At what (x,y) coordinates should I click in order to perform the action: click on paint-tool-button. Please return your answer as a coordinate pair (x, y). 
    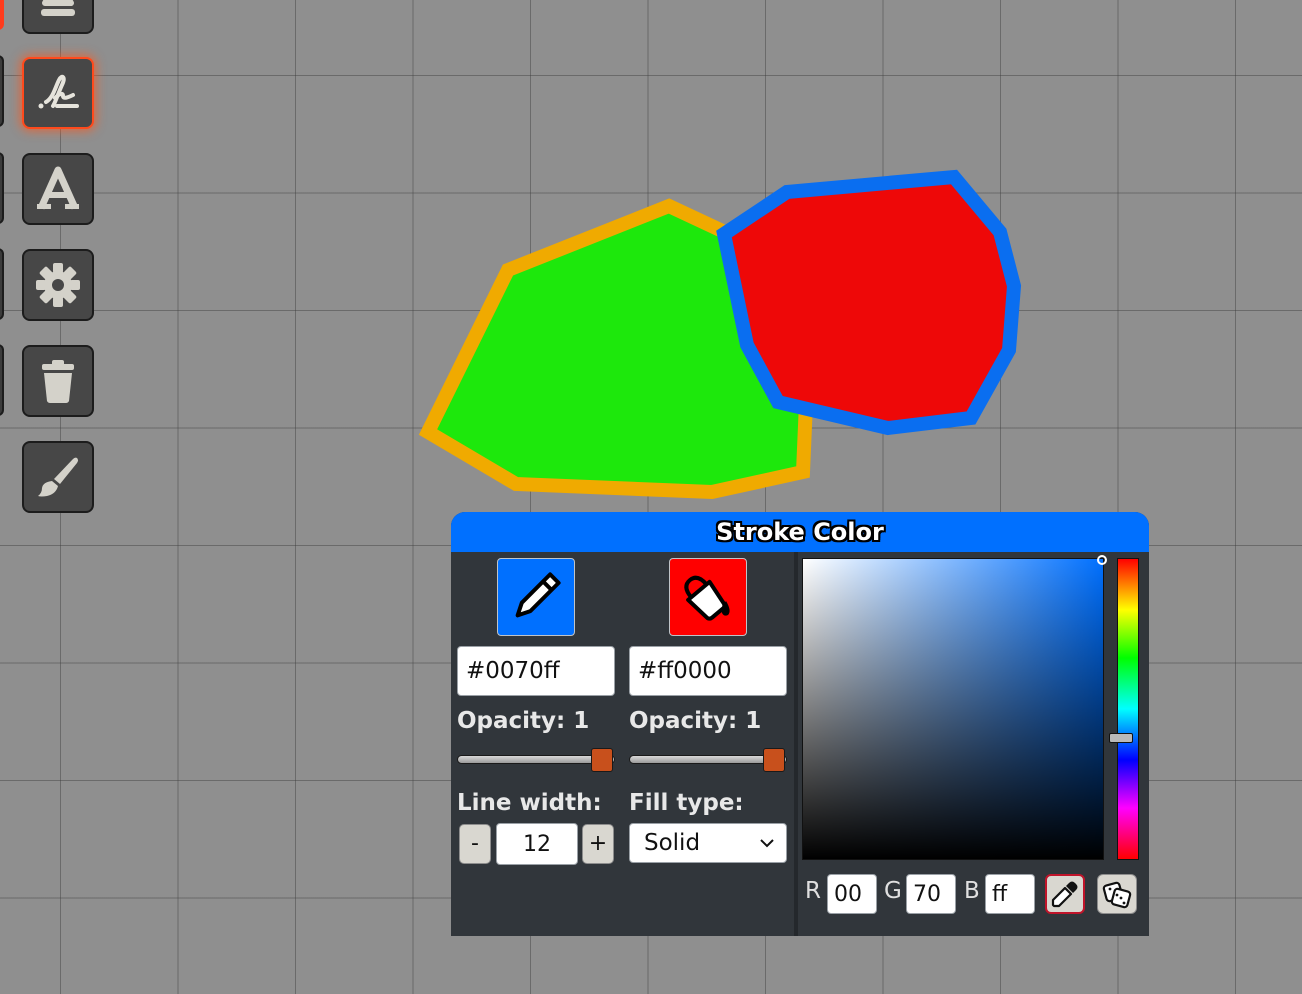
    Looking at the image, I should click on (58, 477).